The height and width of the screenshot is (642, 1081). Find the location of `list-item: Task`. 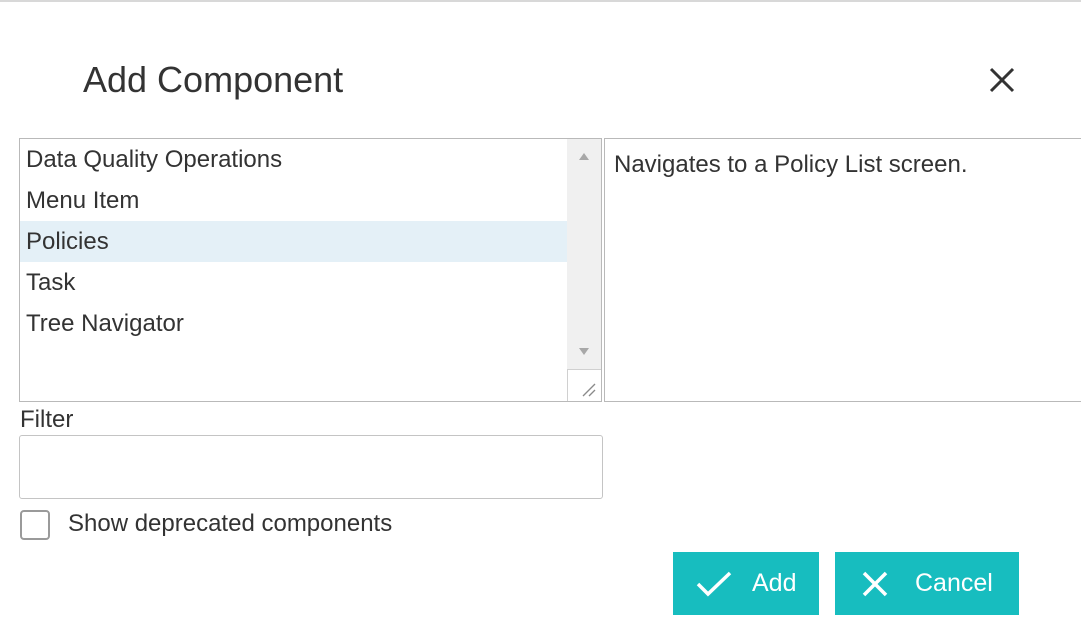

list-item: Task is located at coordinates (294, 282).